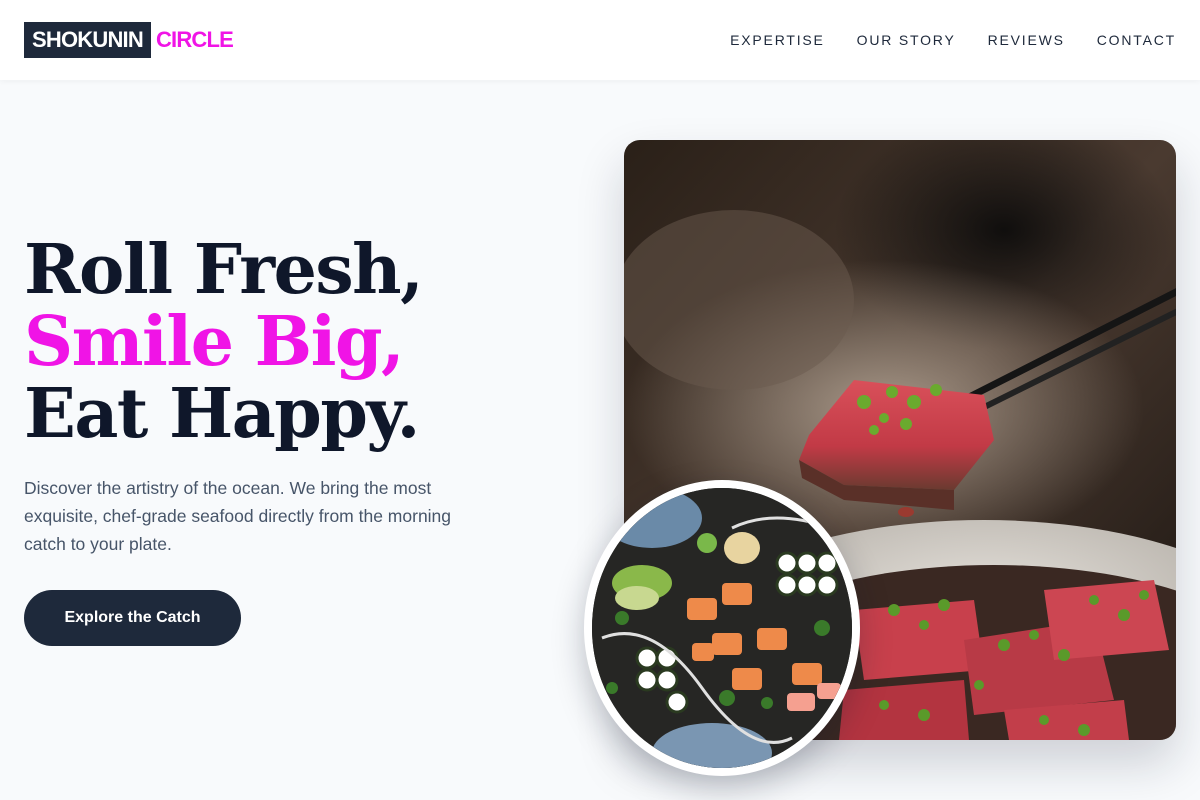  What do you see at coordinates (1026, 40) in the screenshot?
I see `nav-link-reviews: REVIEWS` at bounding box center [1026, 40].